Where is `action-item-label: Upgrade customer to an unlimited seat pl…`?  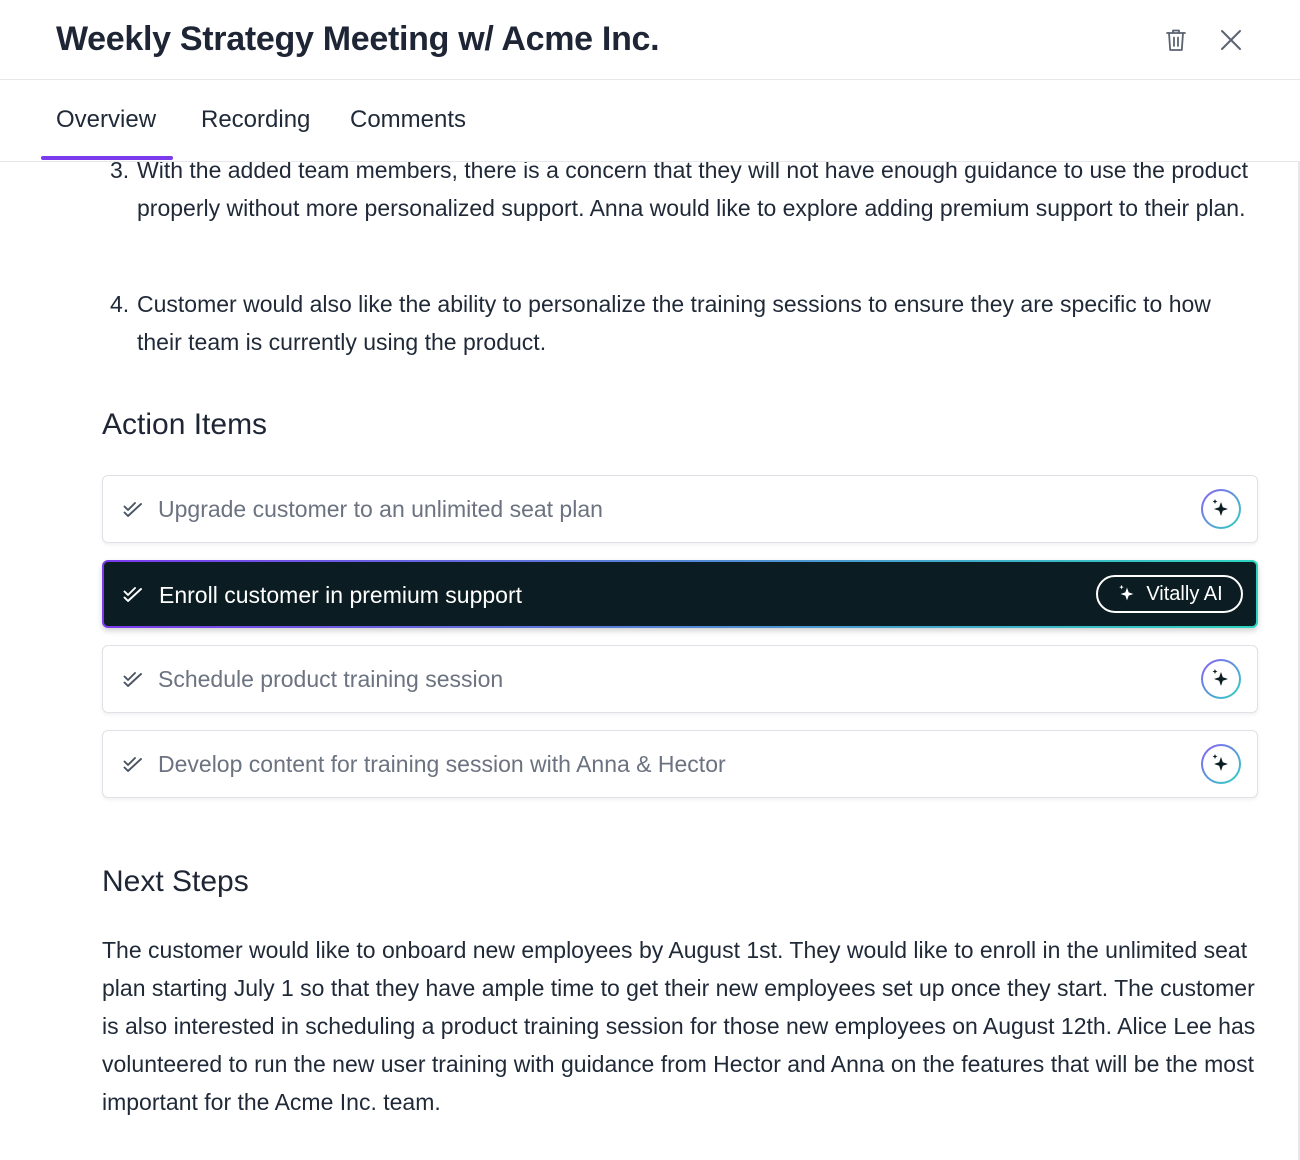 action-item-label: Upgrade customer to an unlimited seat pl… is located at coordinates (380, 509).